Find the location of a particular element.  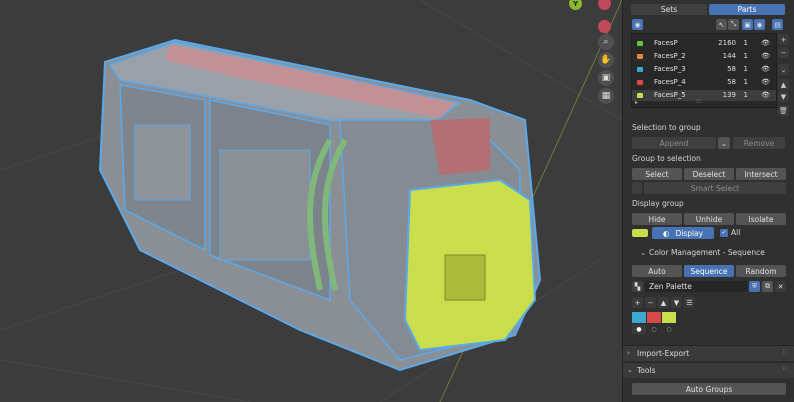

remove-group-button: − is located at coordinates (783, 52).